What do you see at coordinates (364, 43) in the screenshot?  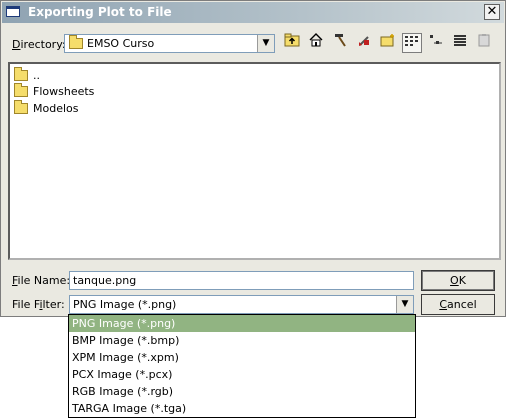 I see `bookmark-icon` at bounding box center [364, 43].